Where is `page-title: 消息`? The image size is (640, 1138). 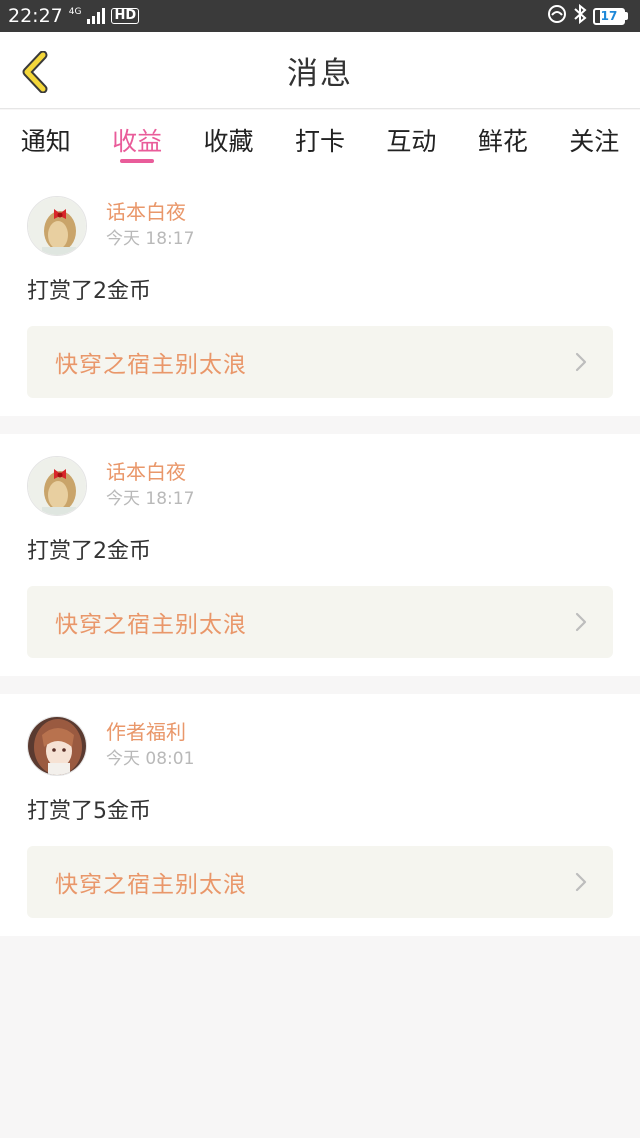
page-title: 消息 is located at coordinates (320, 73).